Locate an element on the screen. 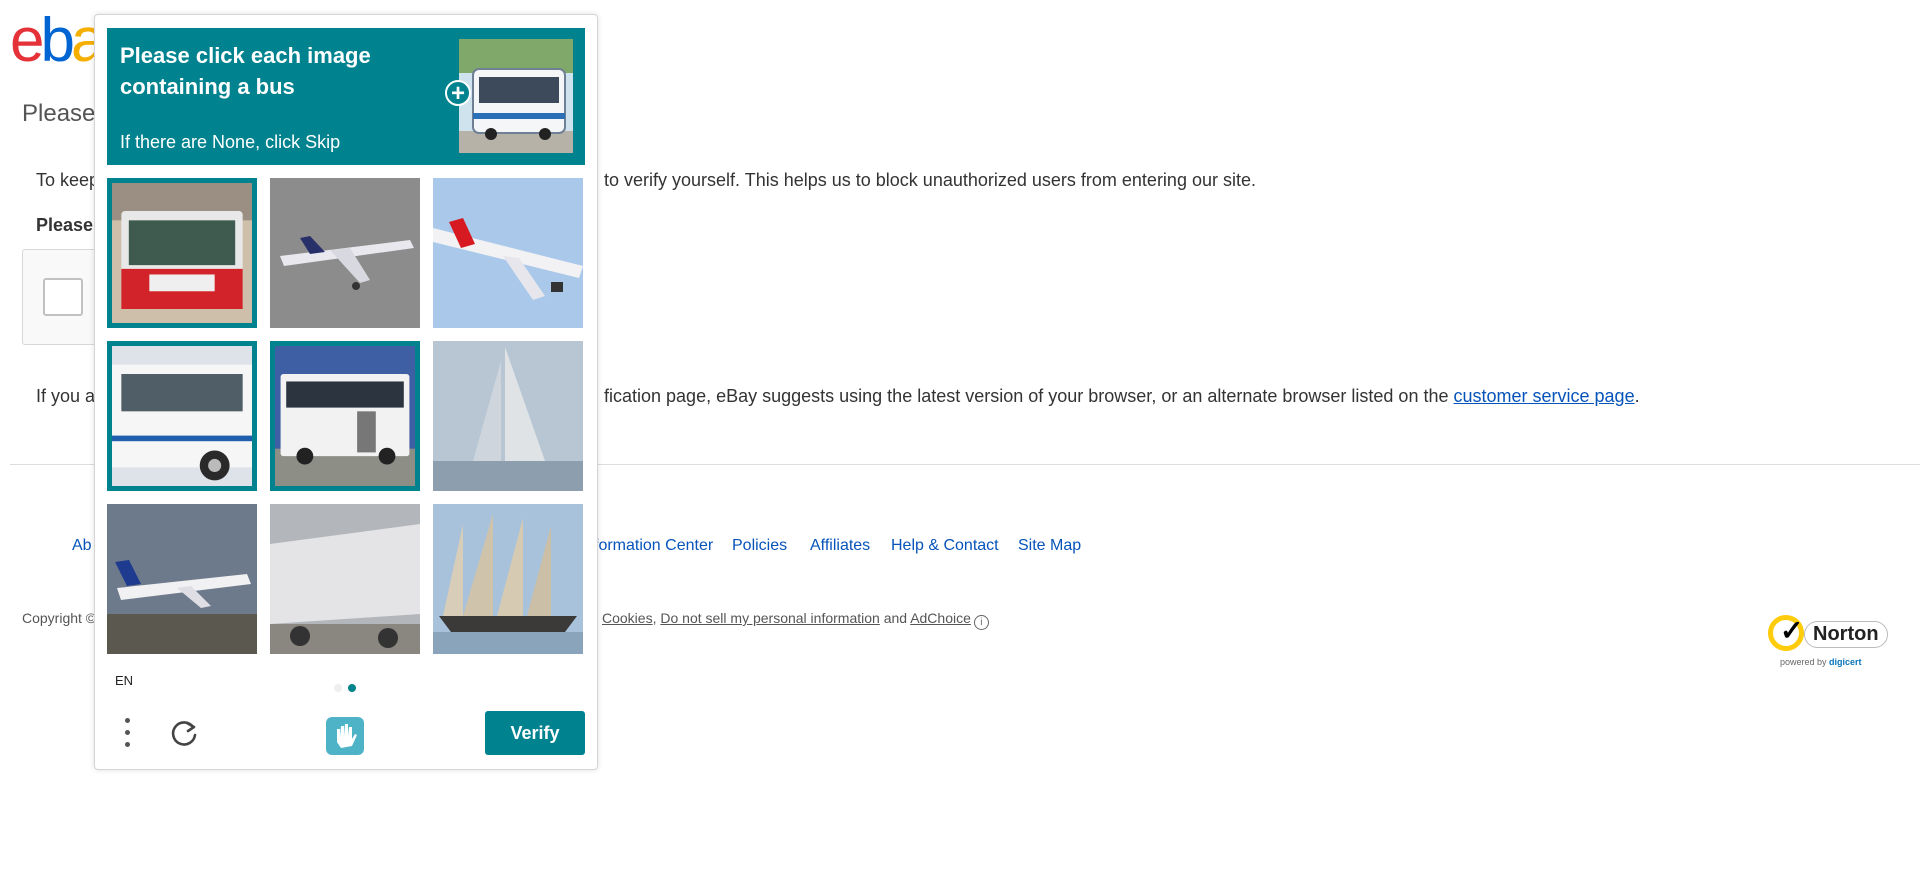  page-title: Please is located at coordinates (59, 113).